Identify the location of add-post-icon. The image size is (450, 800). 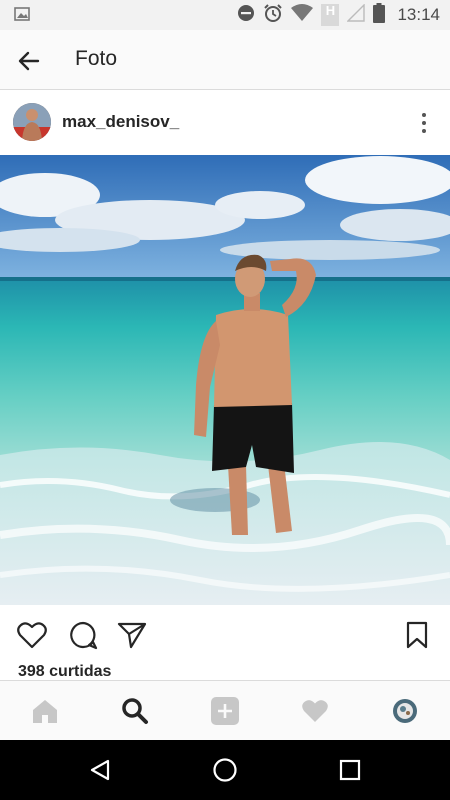
(225, 711).